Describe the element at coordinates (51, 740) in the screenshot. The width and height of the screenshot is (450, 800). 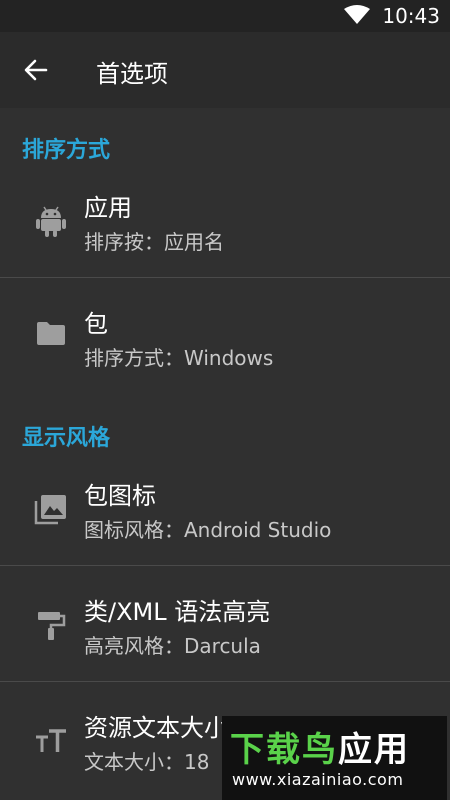
I see `text-size-icon` at that location.